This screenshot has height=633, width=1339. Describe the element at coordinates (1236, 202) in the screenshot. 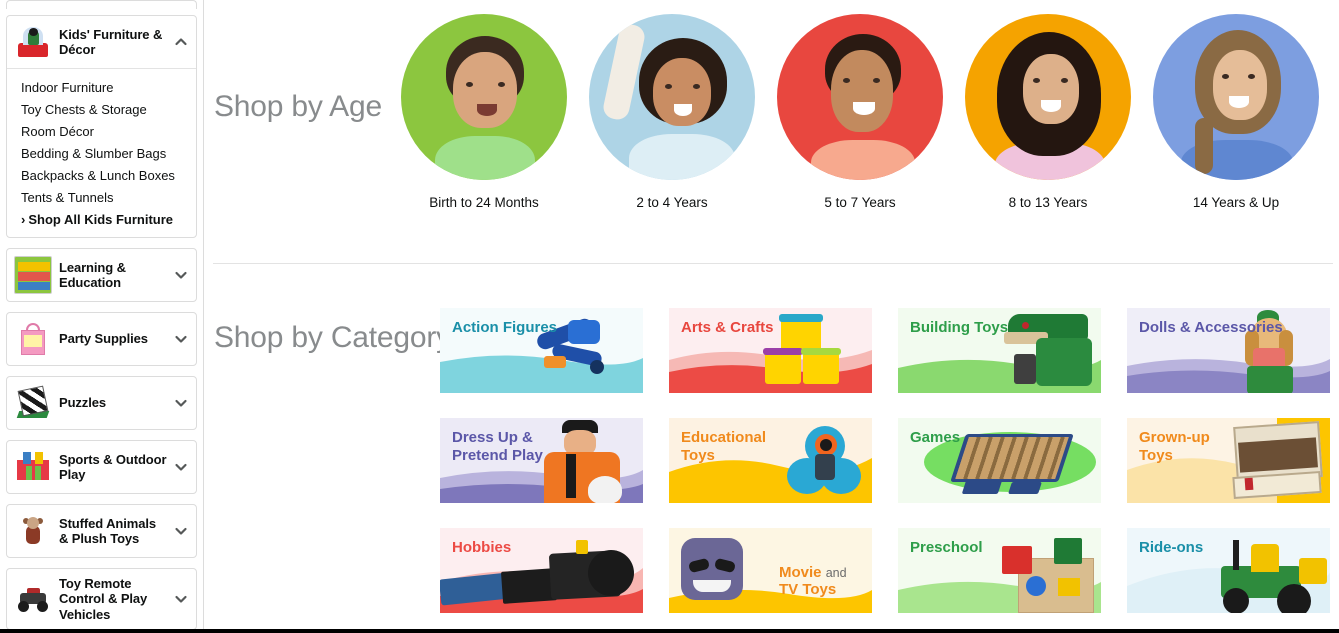

I see `age-label: 14 Years & Up` at that location.